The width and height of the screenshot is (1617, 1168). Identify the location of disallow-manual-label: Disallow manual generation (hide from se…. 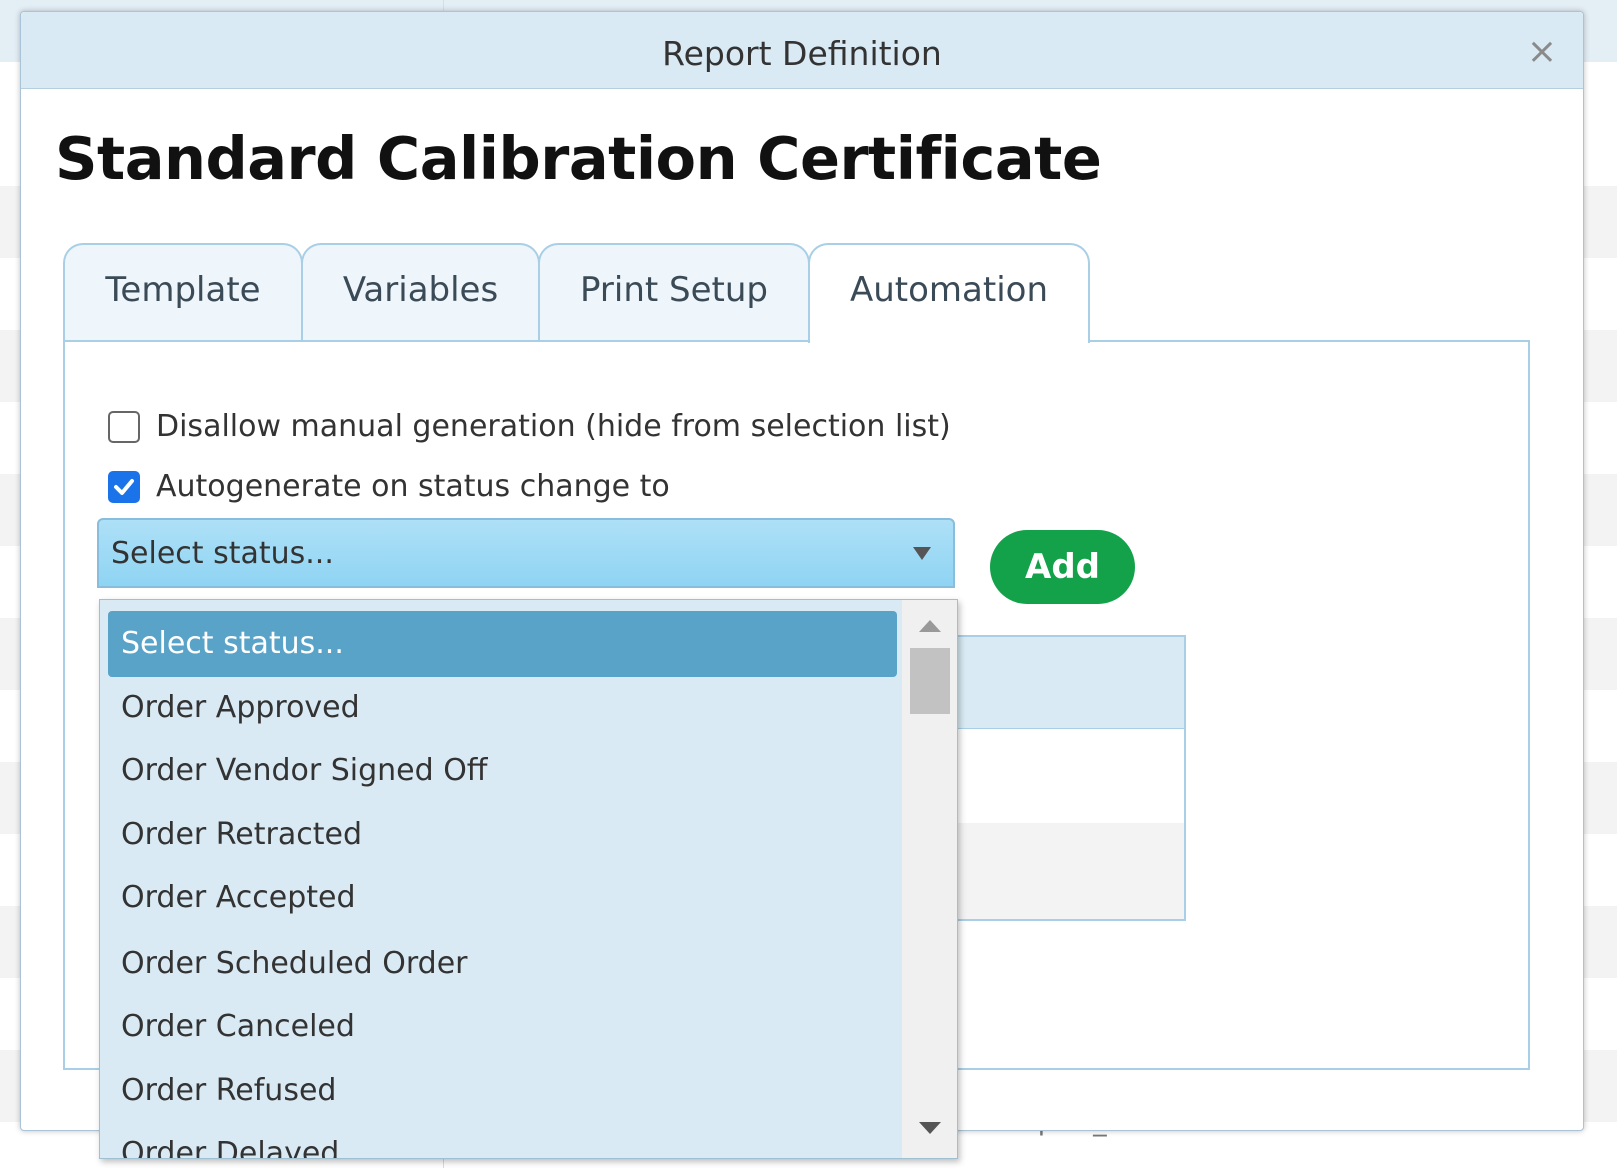
(553, 426).